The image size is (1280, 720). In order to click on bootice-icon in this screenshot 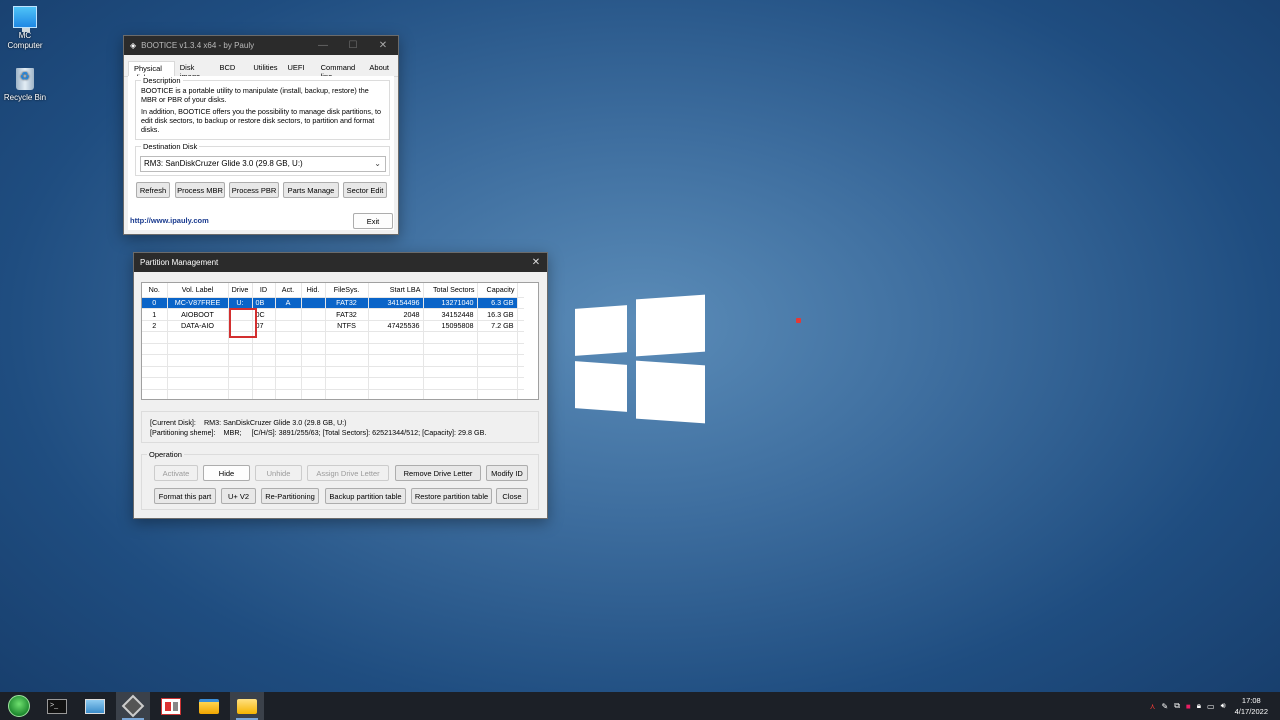, I will do `click(133, 706)`.